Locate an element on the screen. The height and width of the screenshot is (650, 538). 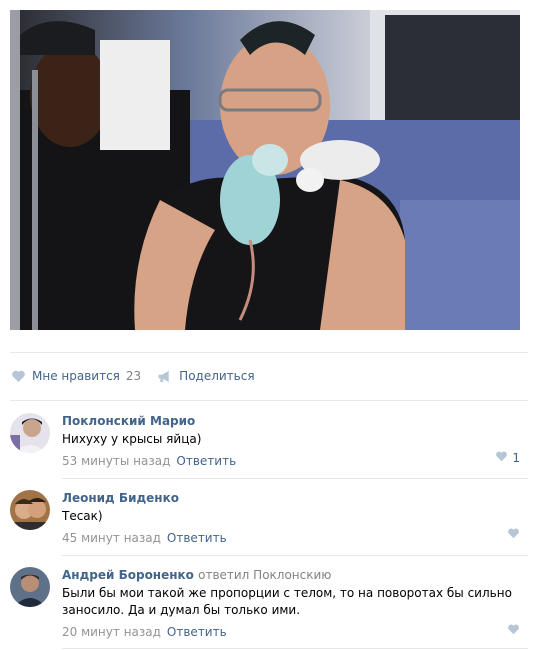
replied-to: ответил Поклонскию is located at coordinates (264, 575).